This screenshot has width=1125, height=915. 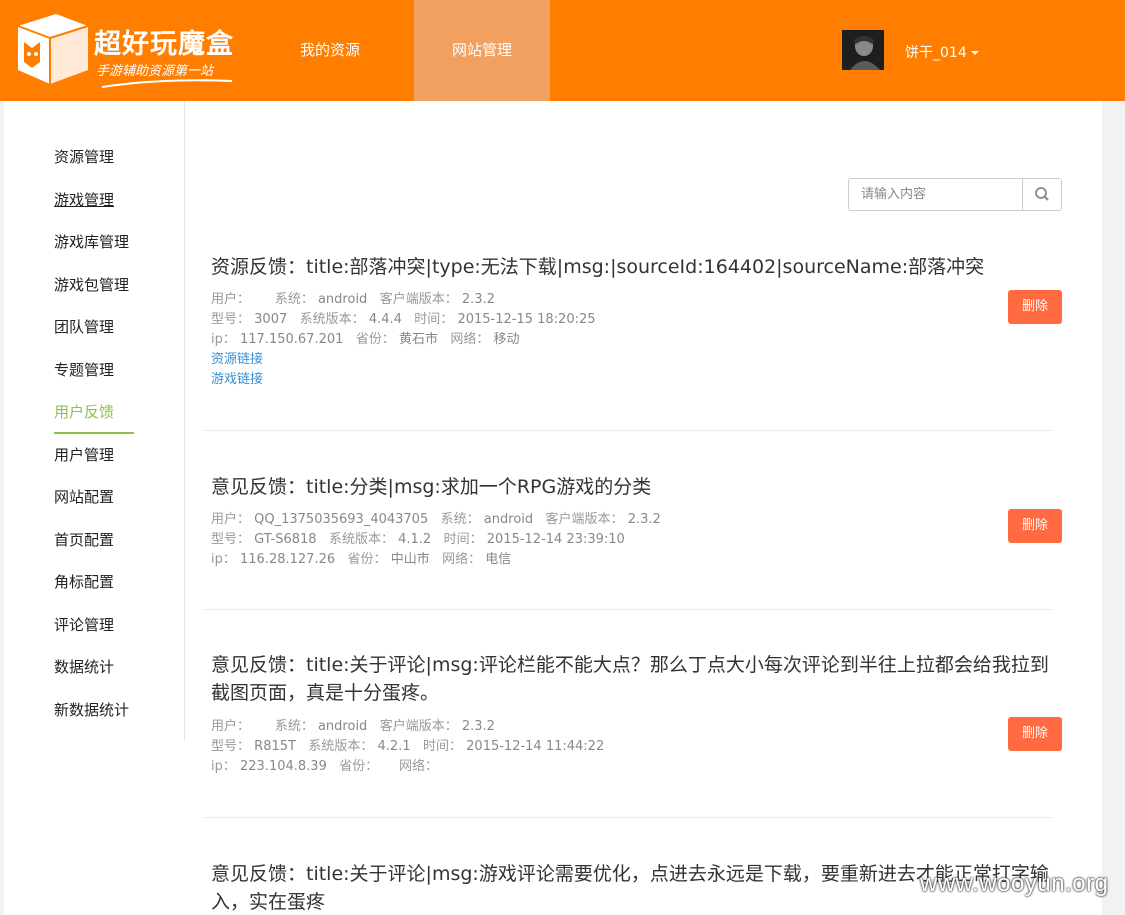 What do you see at coordinates (361, 559) in the screenshot?
I see `feedback-meta-line3: ip： 116.28.127.26 省份： 中山市 网络： 电信` at bounding box center [361, 559].